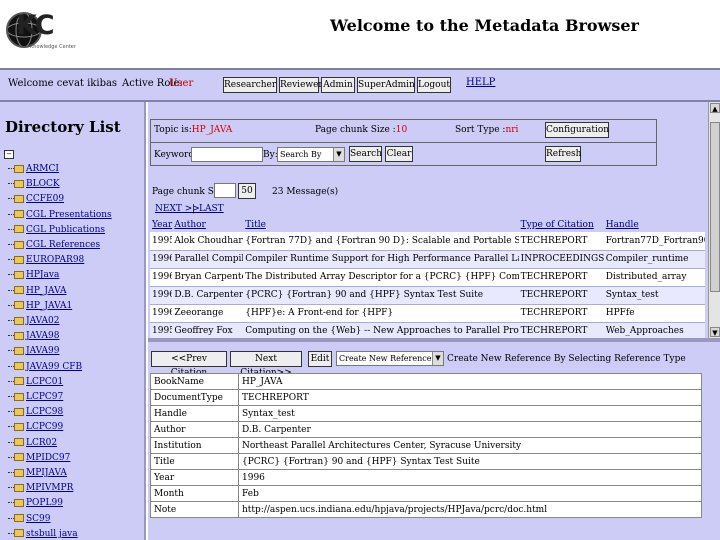 The height and width of the screenshot is (540, 720). What do you see at coordinates (386, 85) in the screenshot?
I see `superadmin-button: SuperAdmin` at bounding box center [386, 85].